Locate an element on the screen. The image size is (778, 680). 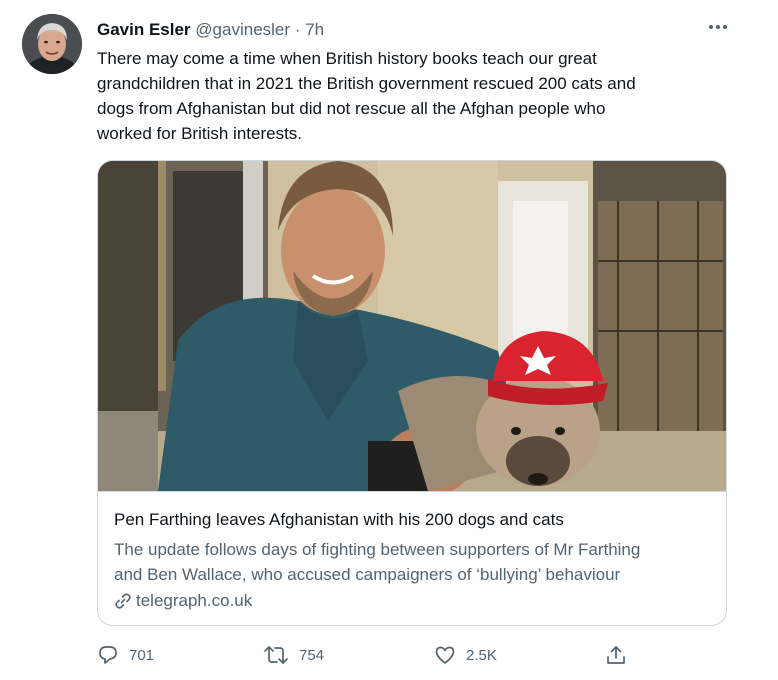
like-icon is located at coordinates (445, 655).